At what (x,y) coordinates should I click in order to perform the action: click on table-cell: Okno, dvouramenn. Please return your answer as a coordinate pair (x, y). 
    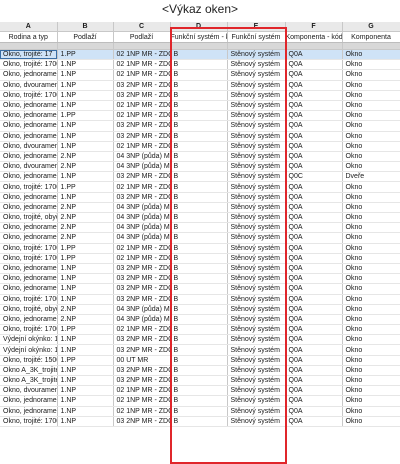
    Looking at the image, I should click on (29, 391).